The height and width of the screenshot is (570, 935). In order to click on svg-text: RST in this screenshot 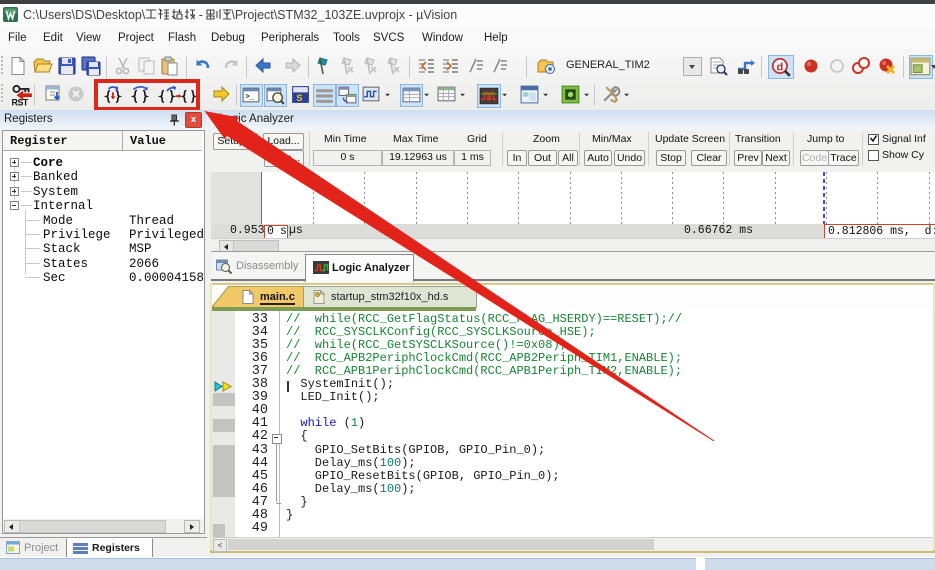, I will do `click(20, 101)`.